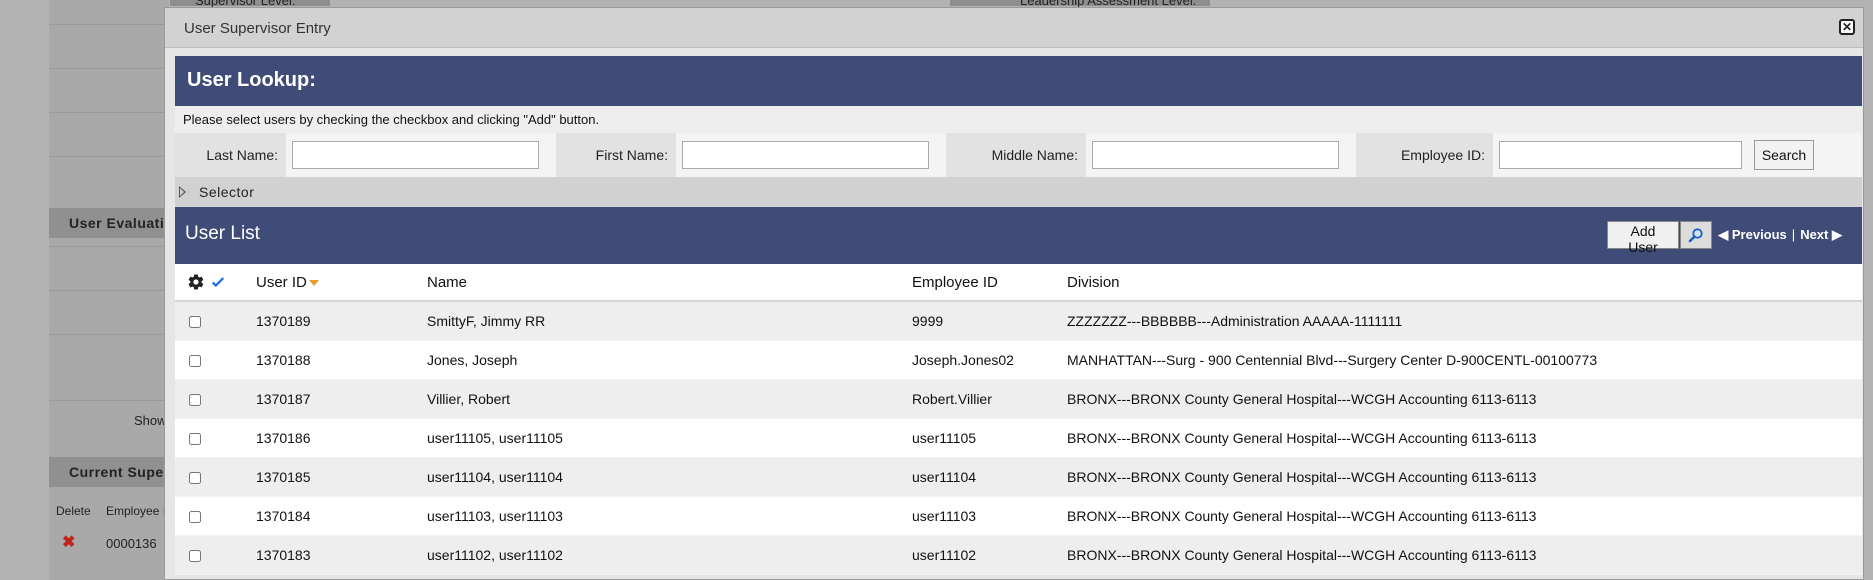 This screenshot has height=580, width=1873. I want to click on selector-label: Selector, so click(227, 192).